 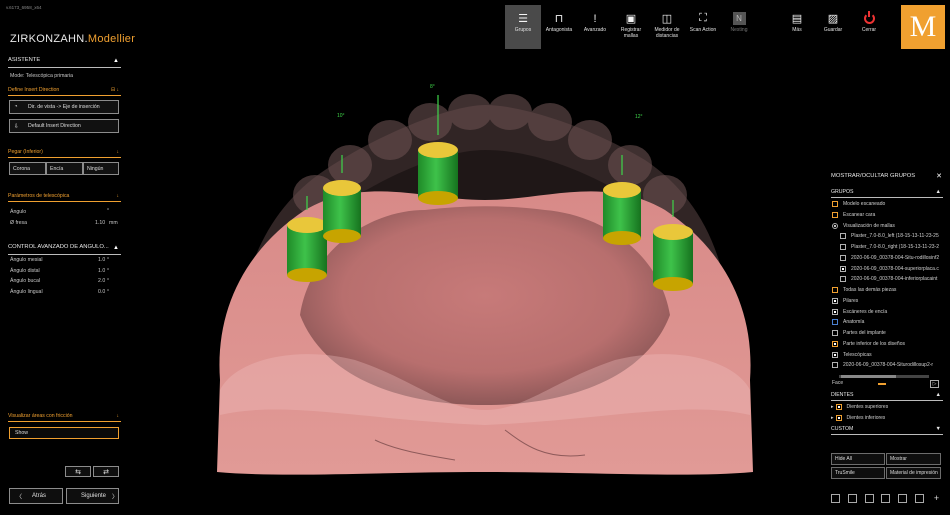 What do you see at coordinates (703, 27) in the screenshot?
I see `toolbar-scan-action: ⛶ Scan Action` at bounding box center [703, 27].